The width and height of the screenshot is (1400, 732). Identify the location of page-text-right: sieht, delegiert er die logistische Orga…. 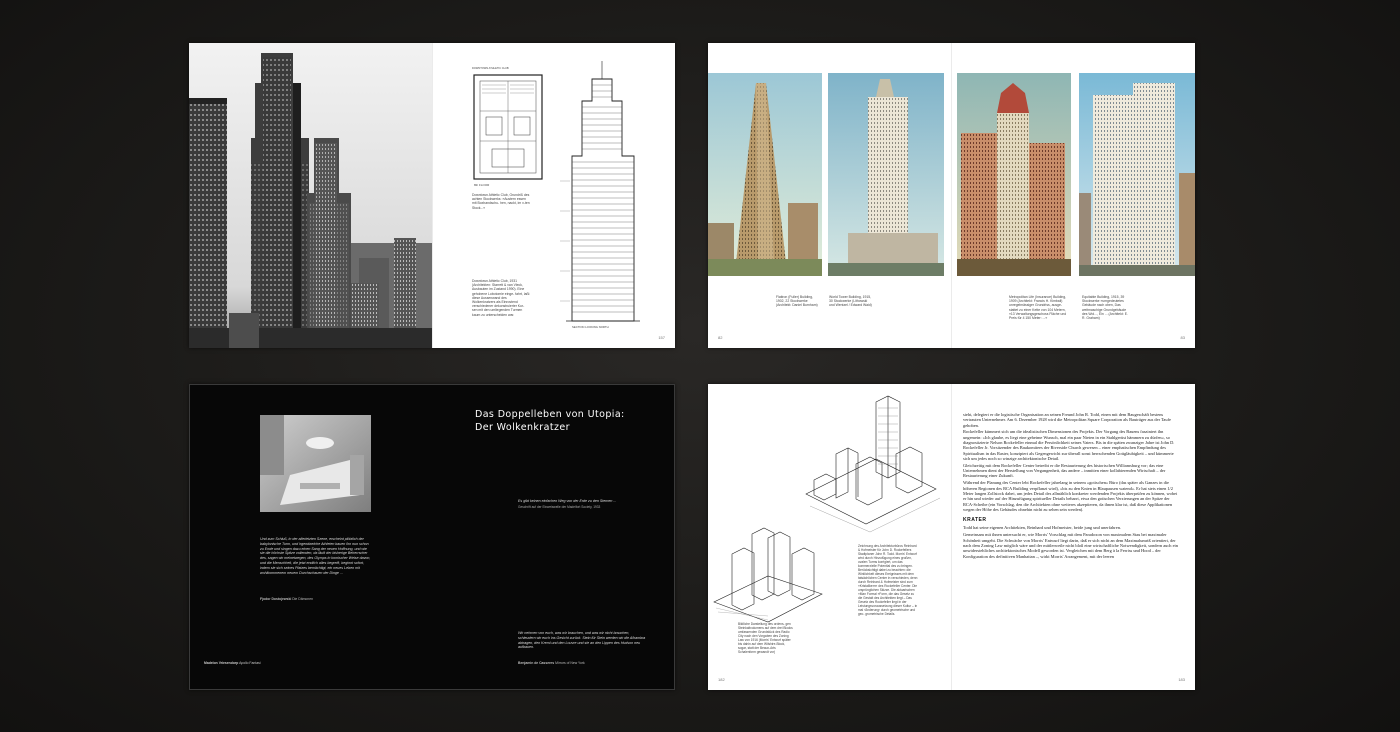
(1073, 537).